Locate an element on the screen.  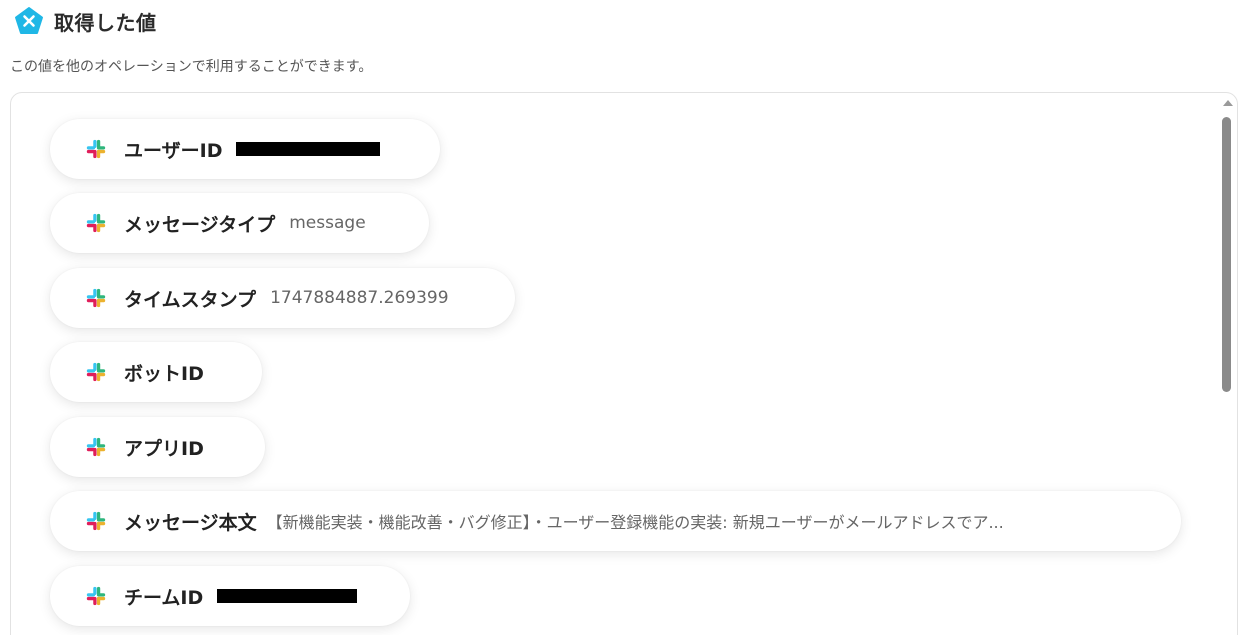
value-pill-message-type: メッセージタイプ message is located at coordinates (239, 223).